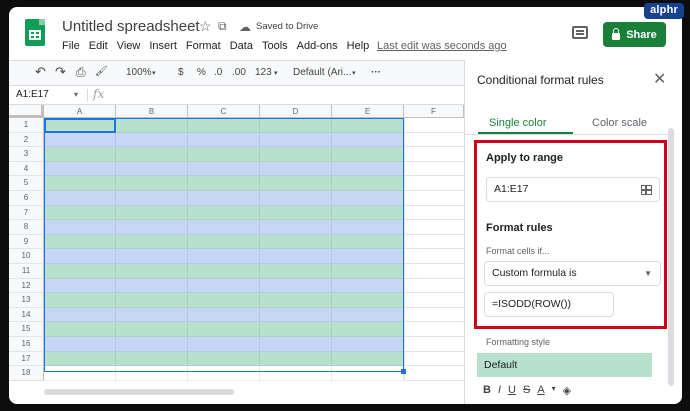 Image resolution: width=690 pixels, height=411 pixels. Describe the element at coordinates (26, 154) in the screenshot. I see `row-header: 3` at that location.